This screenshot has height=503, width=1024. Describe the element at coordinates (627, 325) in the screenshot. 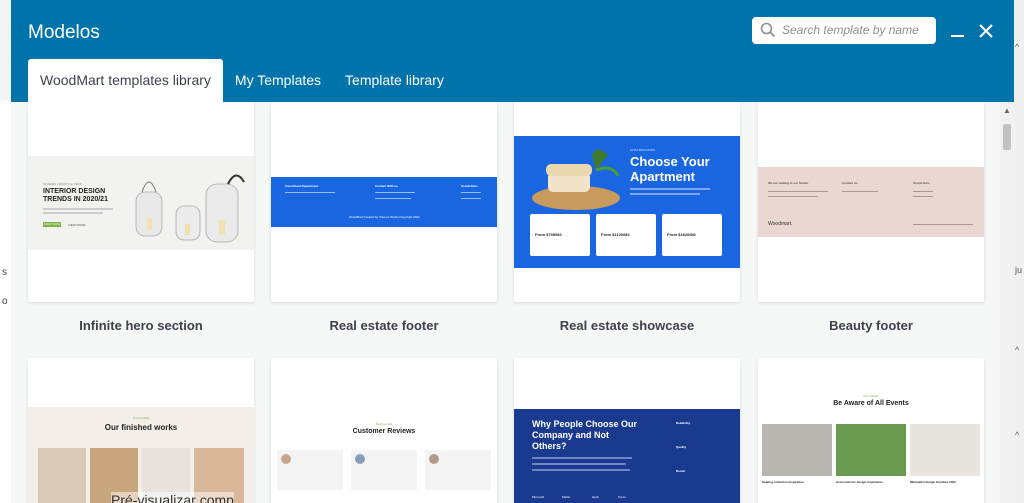

I see `template-title: Real estate showcase` at that location.